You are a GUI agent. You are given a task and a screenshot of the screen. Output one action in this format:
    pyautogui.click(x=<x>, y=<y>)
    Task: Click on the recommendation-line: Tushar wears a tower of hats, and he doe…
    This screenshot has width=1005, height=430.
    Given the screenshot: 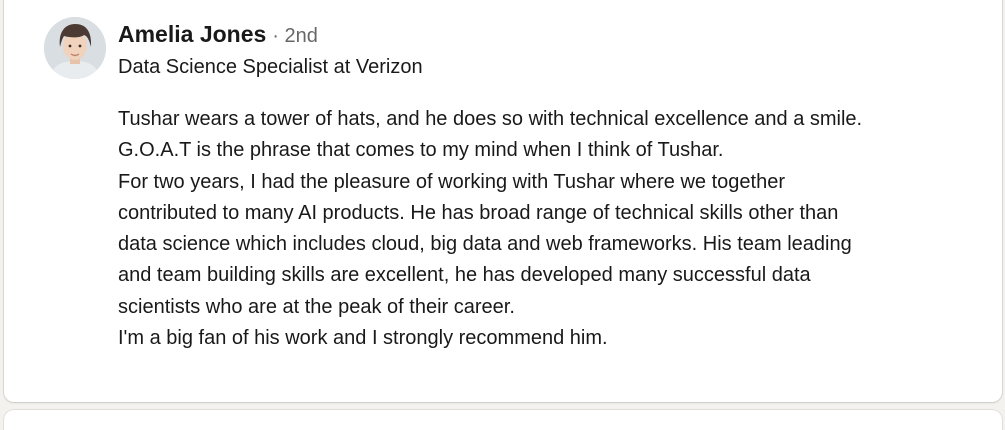 What is the action you would take?
    pyautogui.click(x=490, y=119)
    